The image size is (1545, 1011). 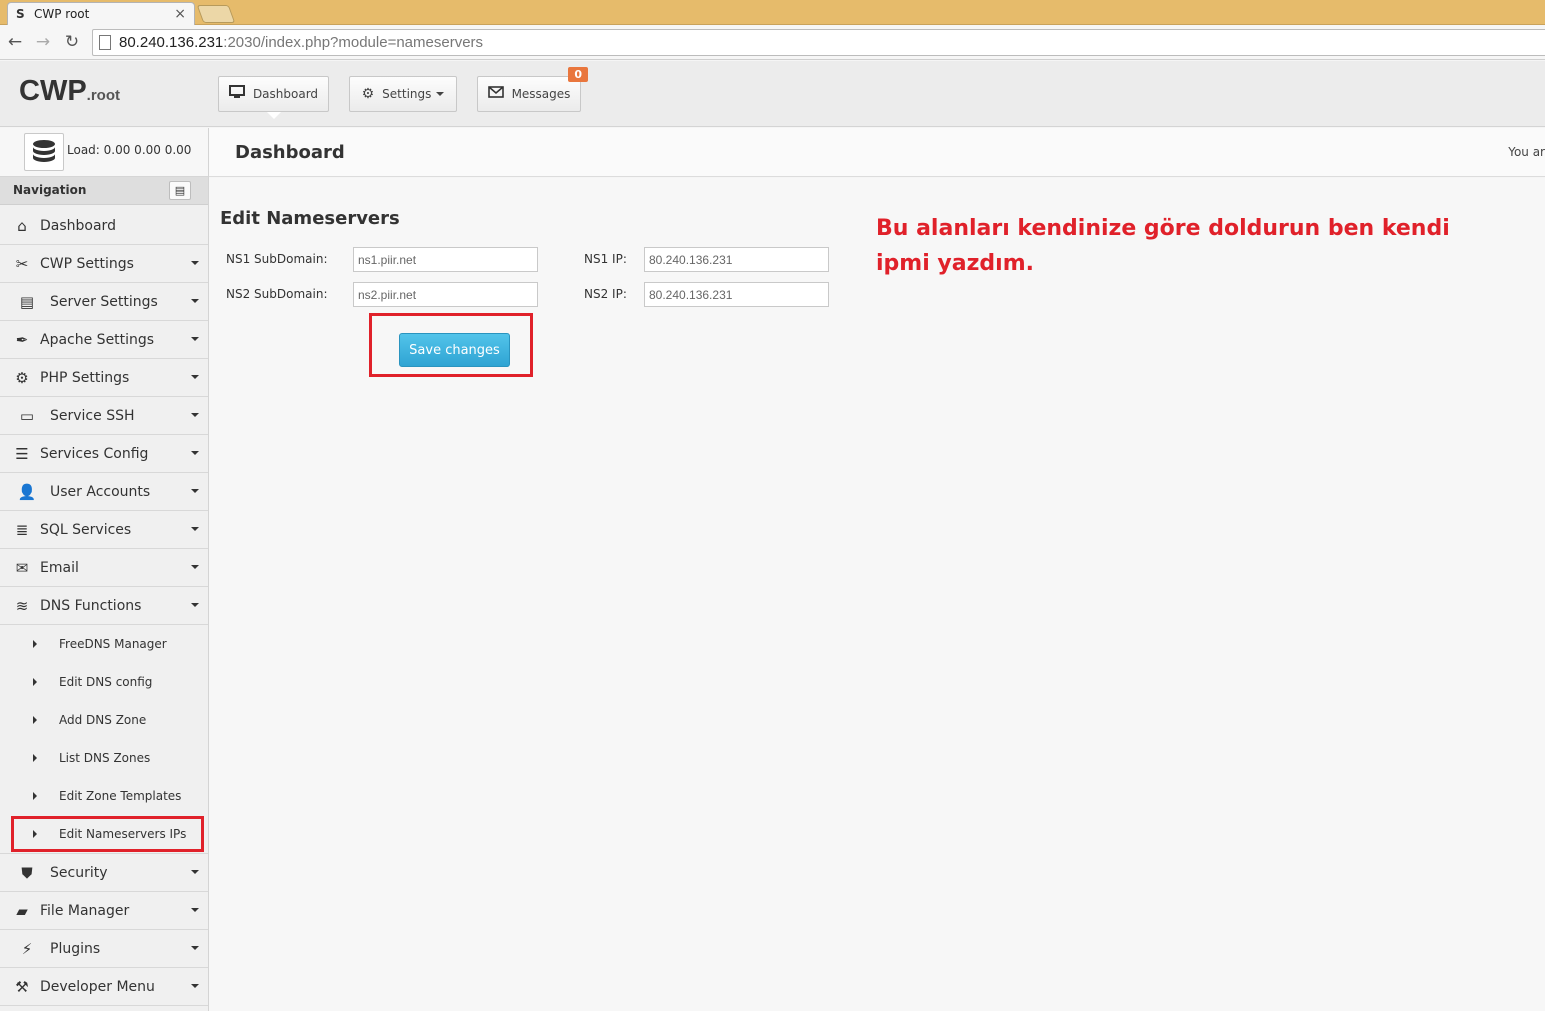 I want to click on dashboard-button: Dashboard, so click(x=273, y=97).